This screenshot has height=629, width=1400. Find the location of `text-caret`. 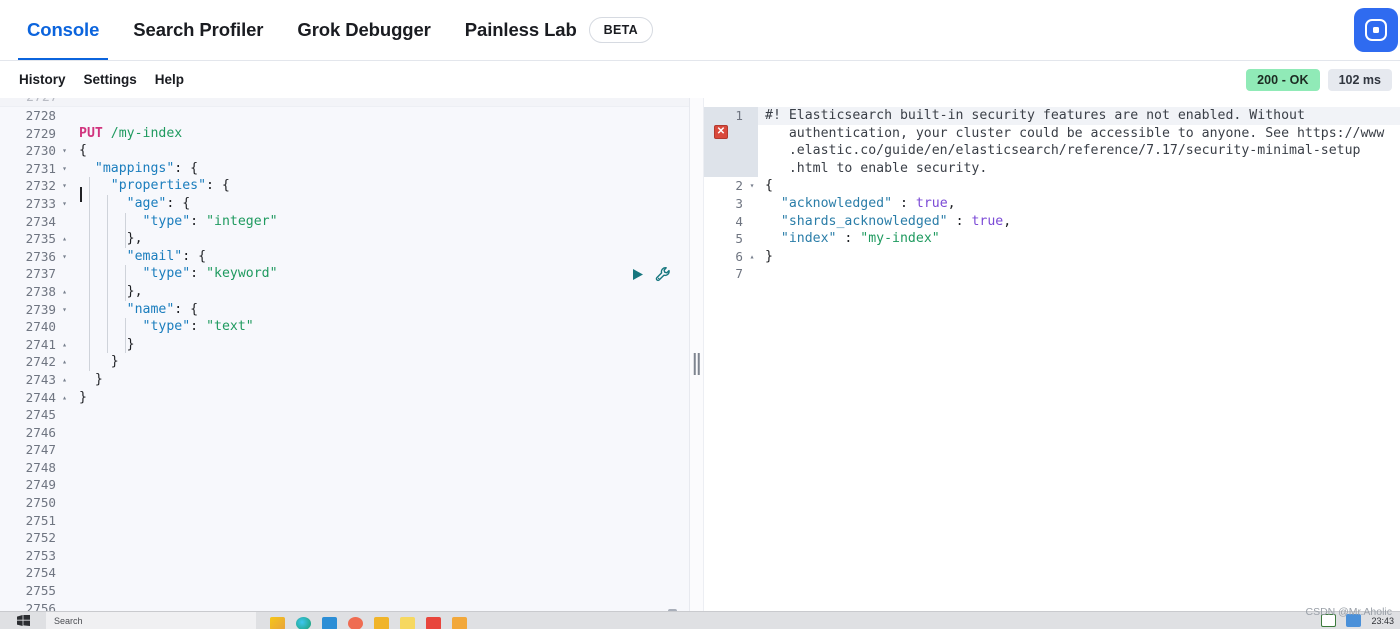

text-caret is located at coordinates (81, 194).